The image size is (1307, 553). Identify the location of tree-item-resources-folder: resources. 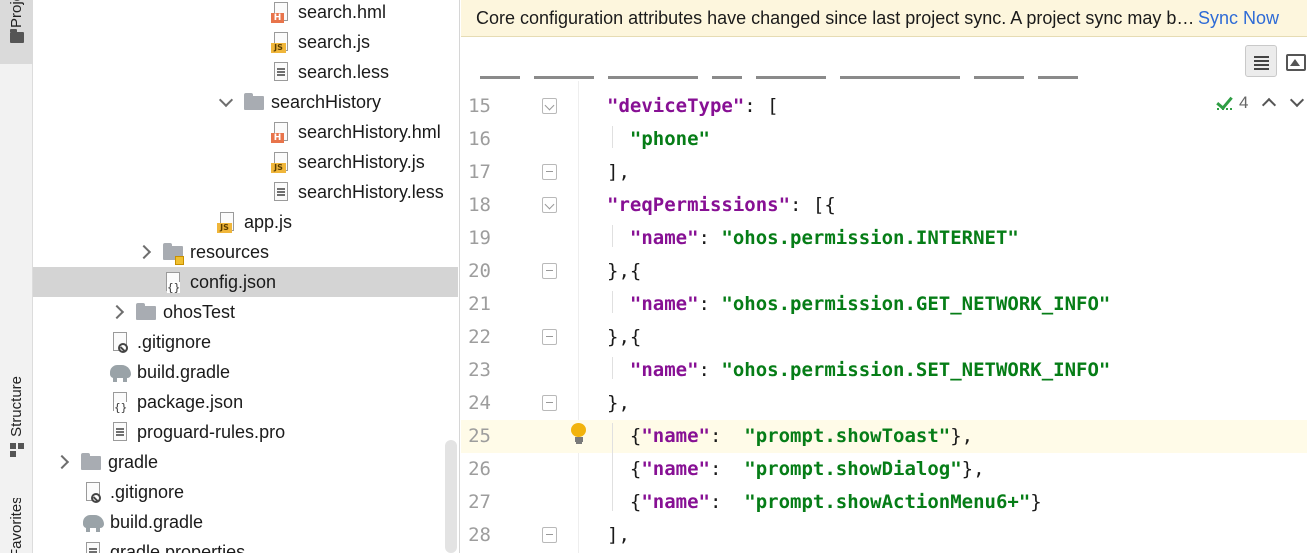
(246, 252).